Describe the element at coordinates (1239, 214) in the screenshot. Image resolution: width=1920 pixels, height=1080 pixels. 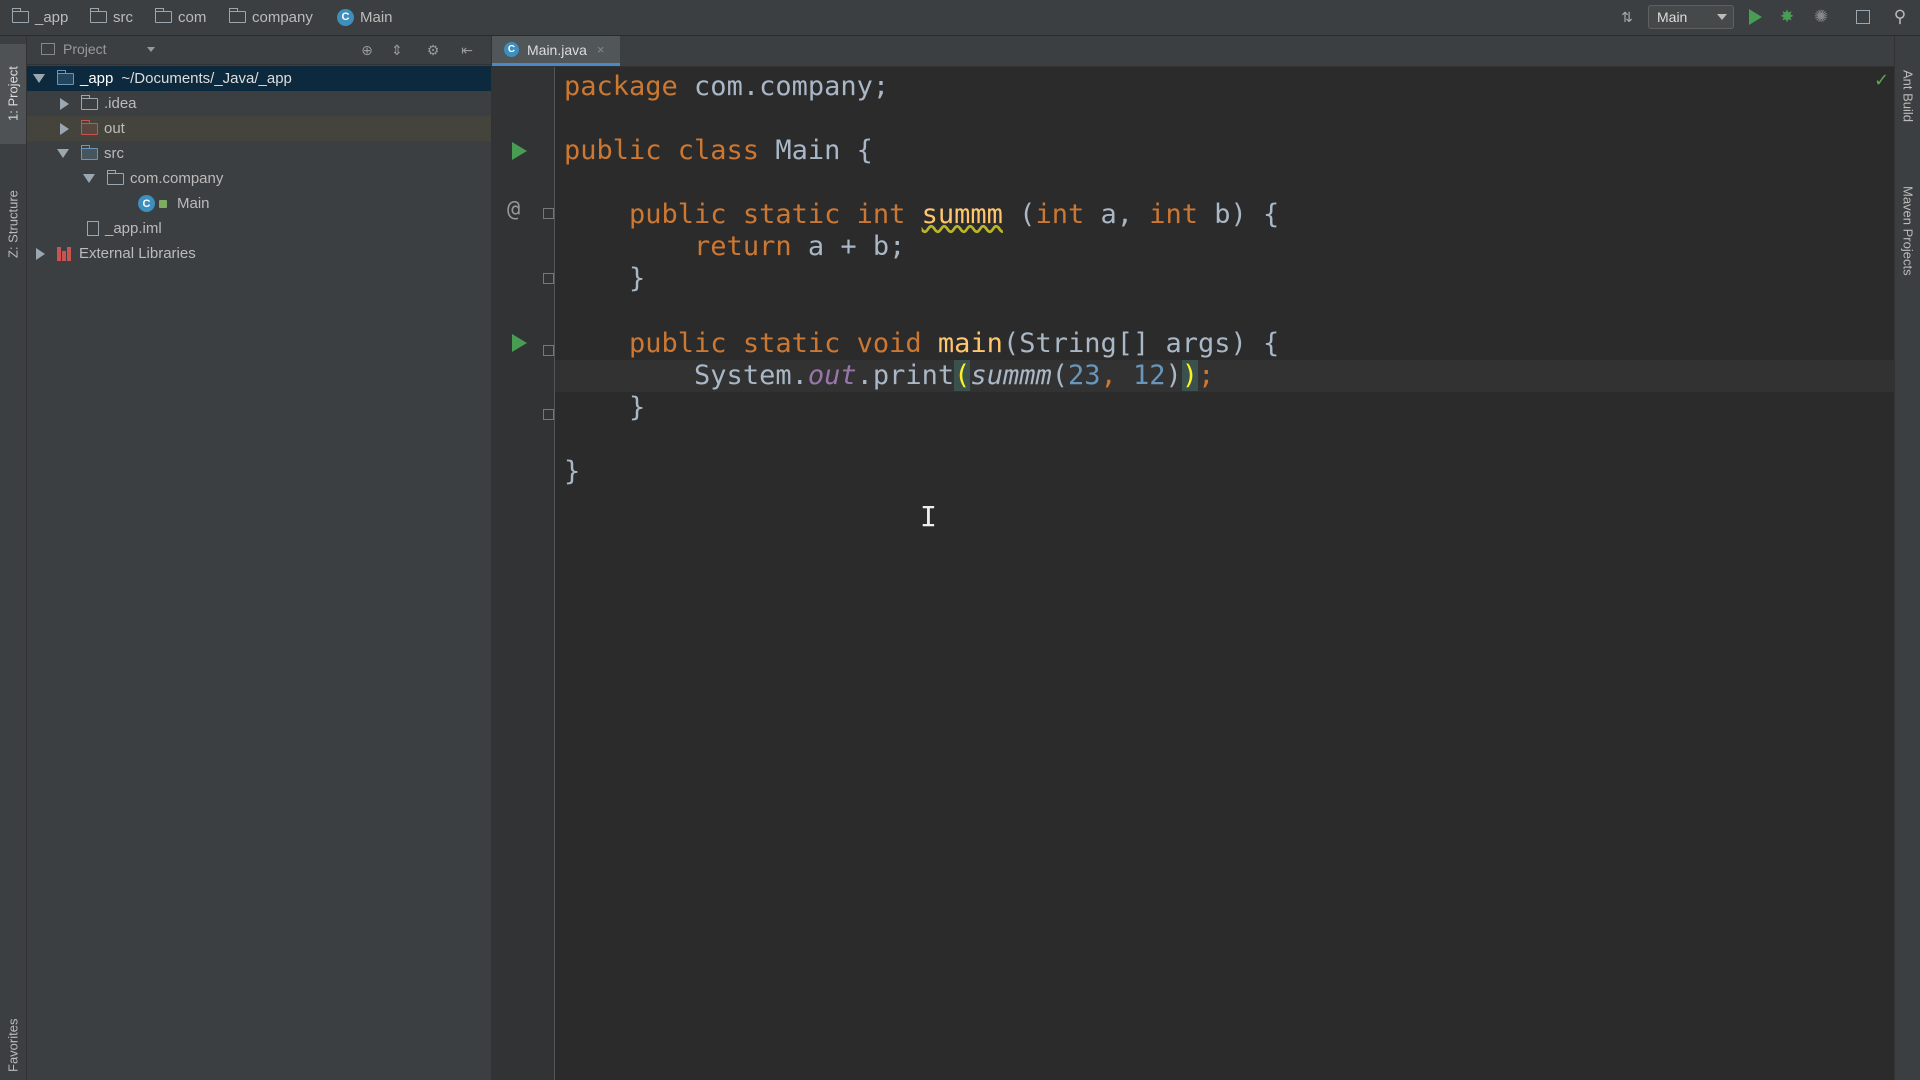
I see `code-text: b) {` at that location.